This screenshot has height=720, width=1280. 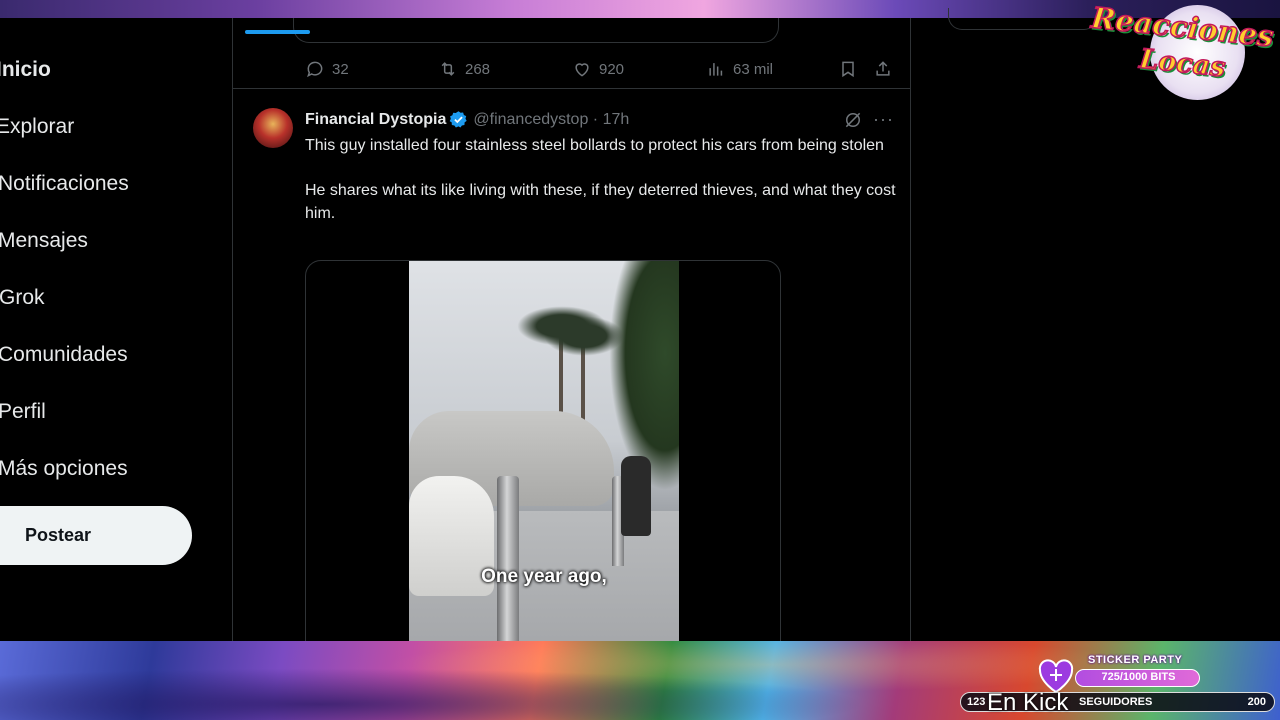 I want to click on avatar, so click(x=273, y=128).